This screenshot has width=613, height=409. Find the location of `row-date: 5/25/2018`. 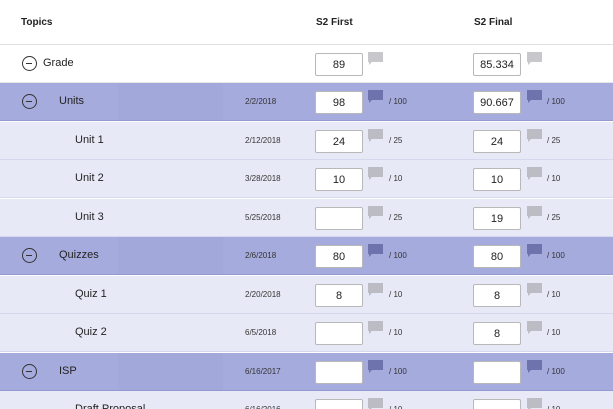

row-date: 5/25/2018 is located at coordinates (263, 217).